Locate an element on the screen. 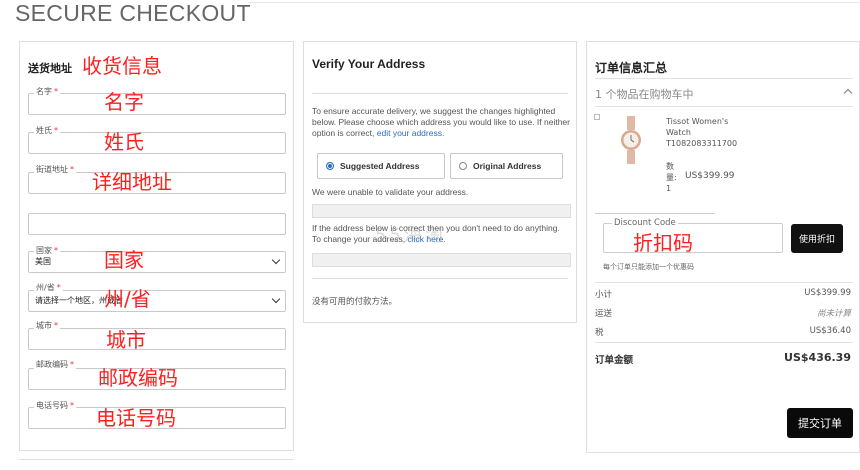  first-name-annotation: 名字 is located at coordinates (124, 102).